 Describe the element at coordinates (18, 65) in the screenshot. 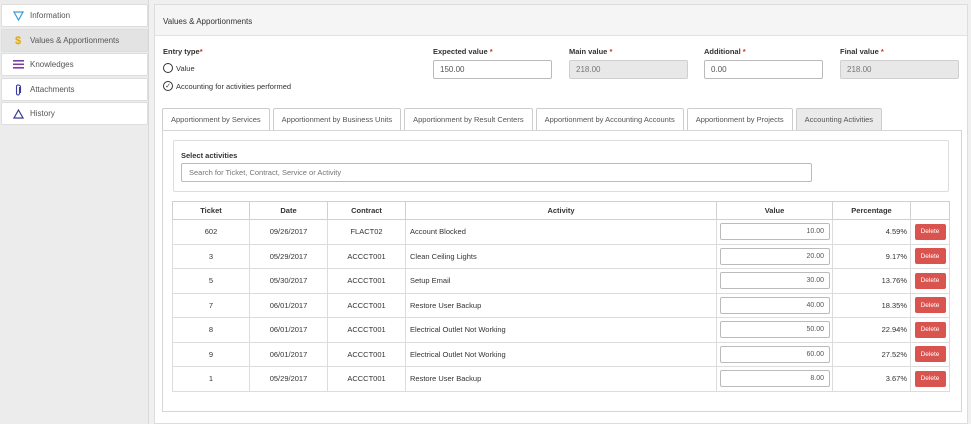

I see `list-icon` at that location.